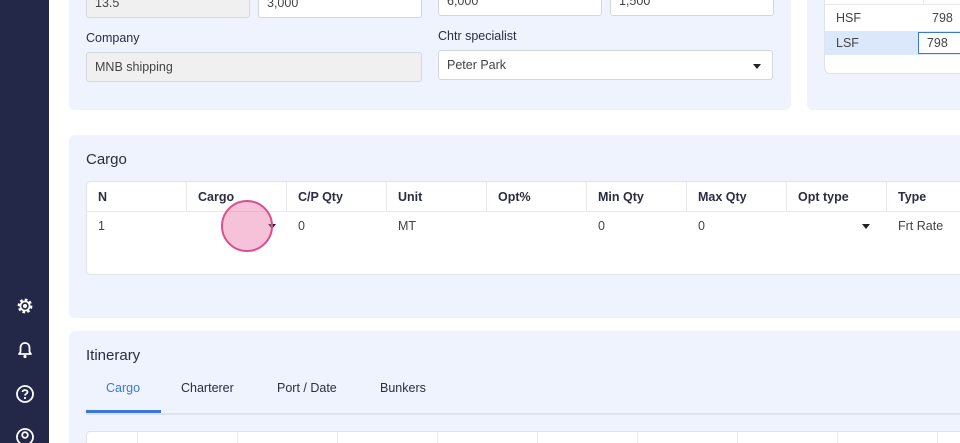 The height and width of the screenshot is (443, 960). What do you see at coordinates (537, 226) in the screenshot?
I see `cell-opt-pct` at bounding box center [537, 226].